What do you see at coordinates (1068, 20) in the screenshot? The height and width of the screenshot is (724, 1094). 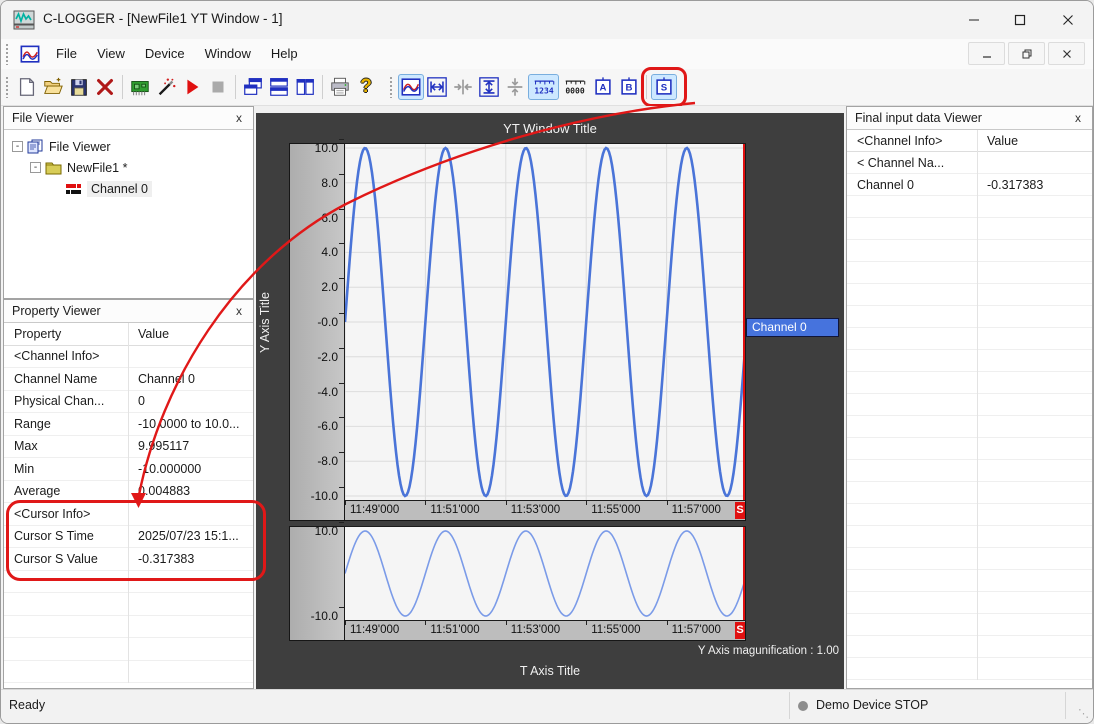 I see `close-icon` at bounding box center [1068, 20].